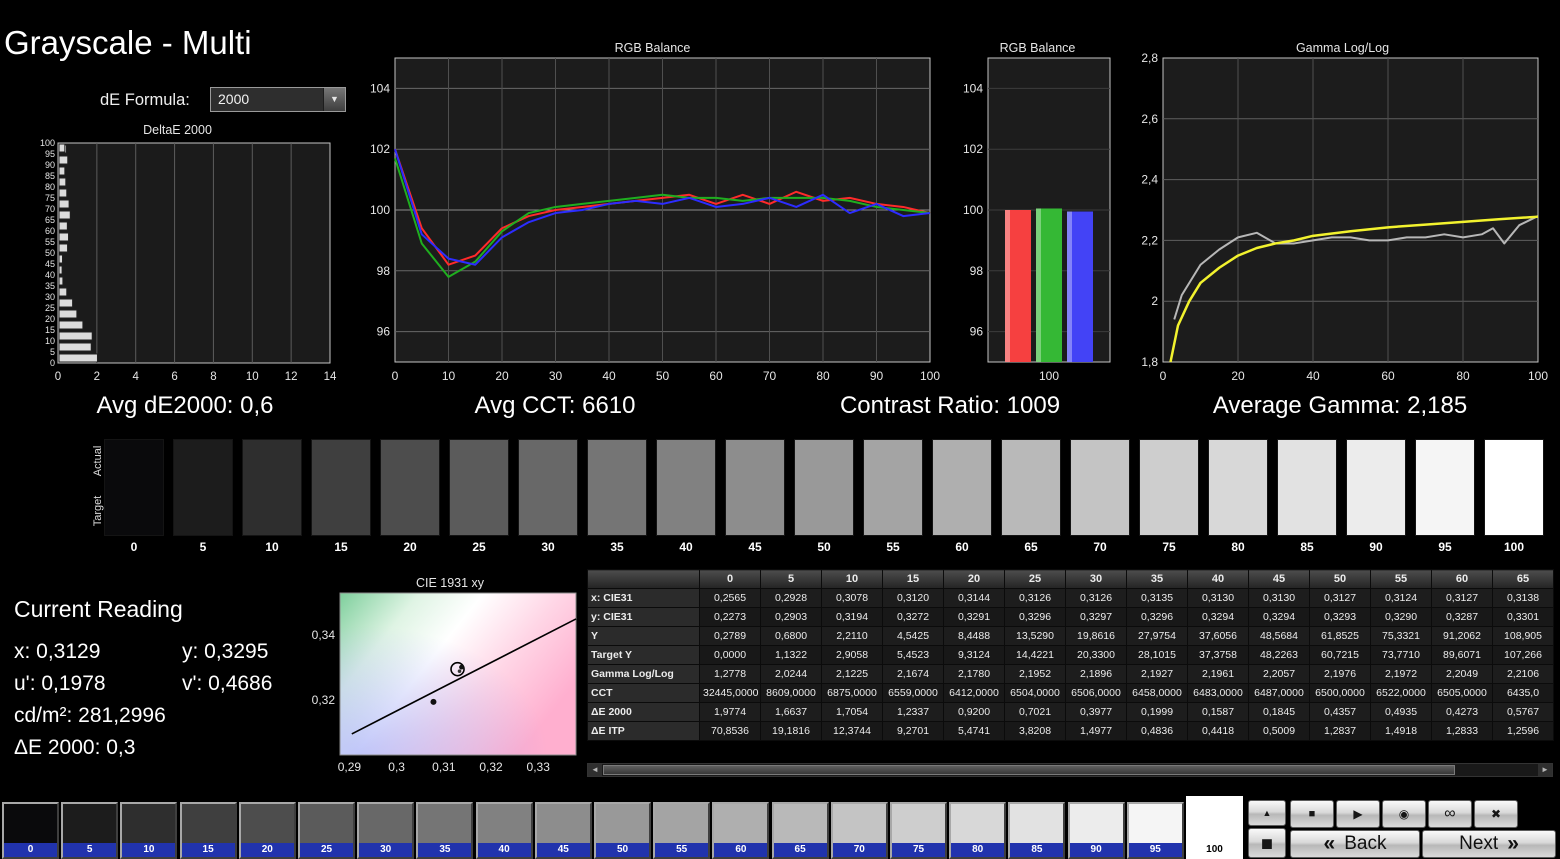 This screenshot has width=1560, height=859. Describe the element at coordinates (50, 319) in the screenshot. I see `svg-text: 20` at that location.